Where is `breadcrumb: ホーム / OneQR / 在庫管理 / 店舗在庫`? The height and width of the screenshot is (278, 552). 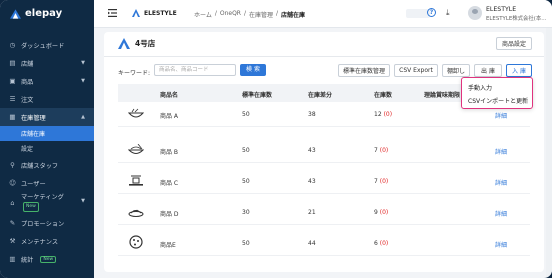 breadcrumb: ホーム / OneQR / 在庫管理 / 店舗在庫 is located at coordinates (249, 14).